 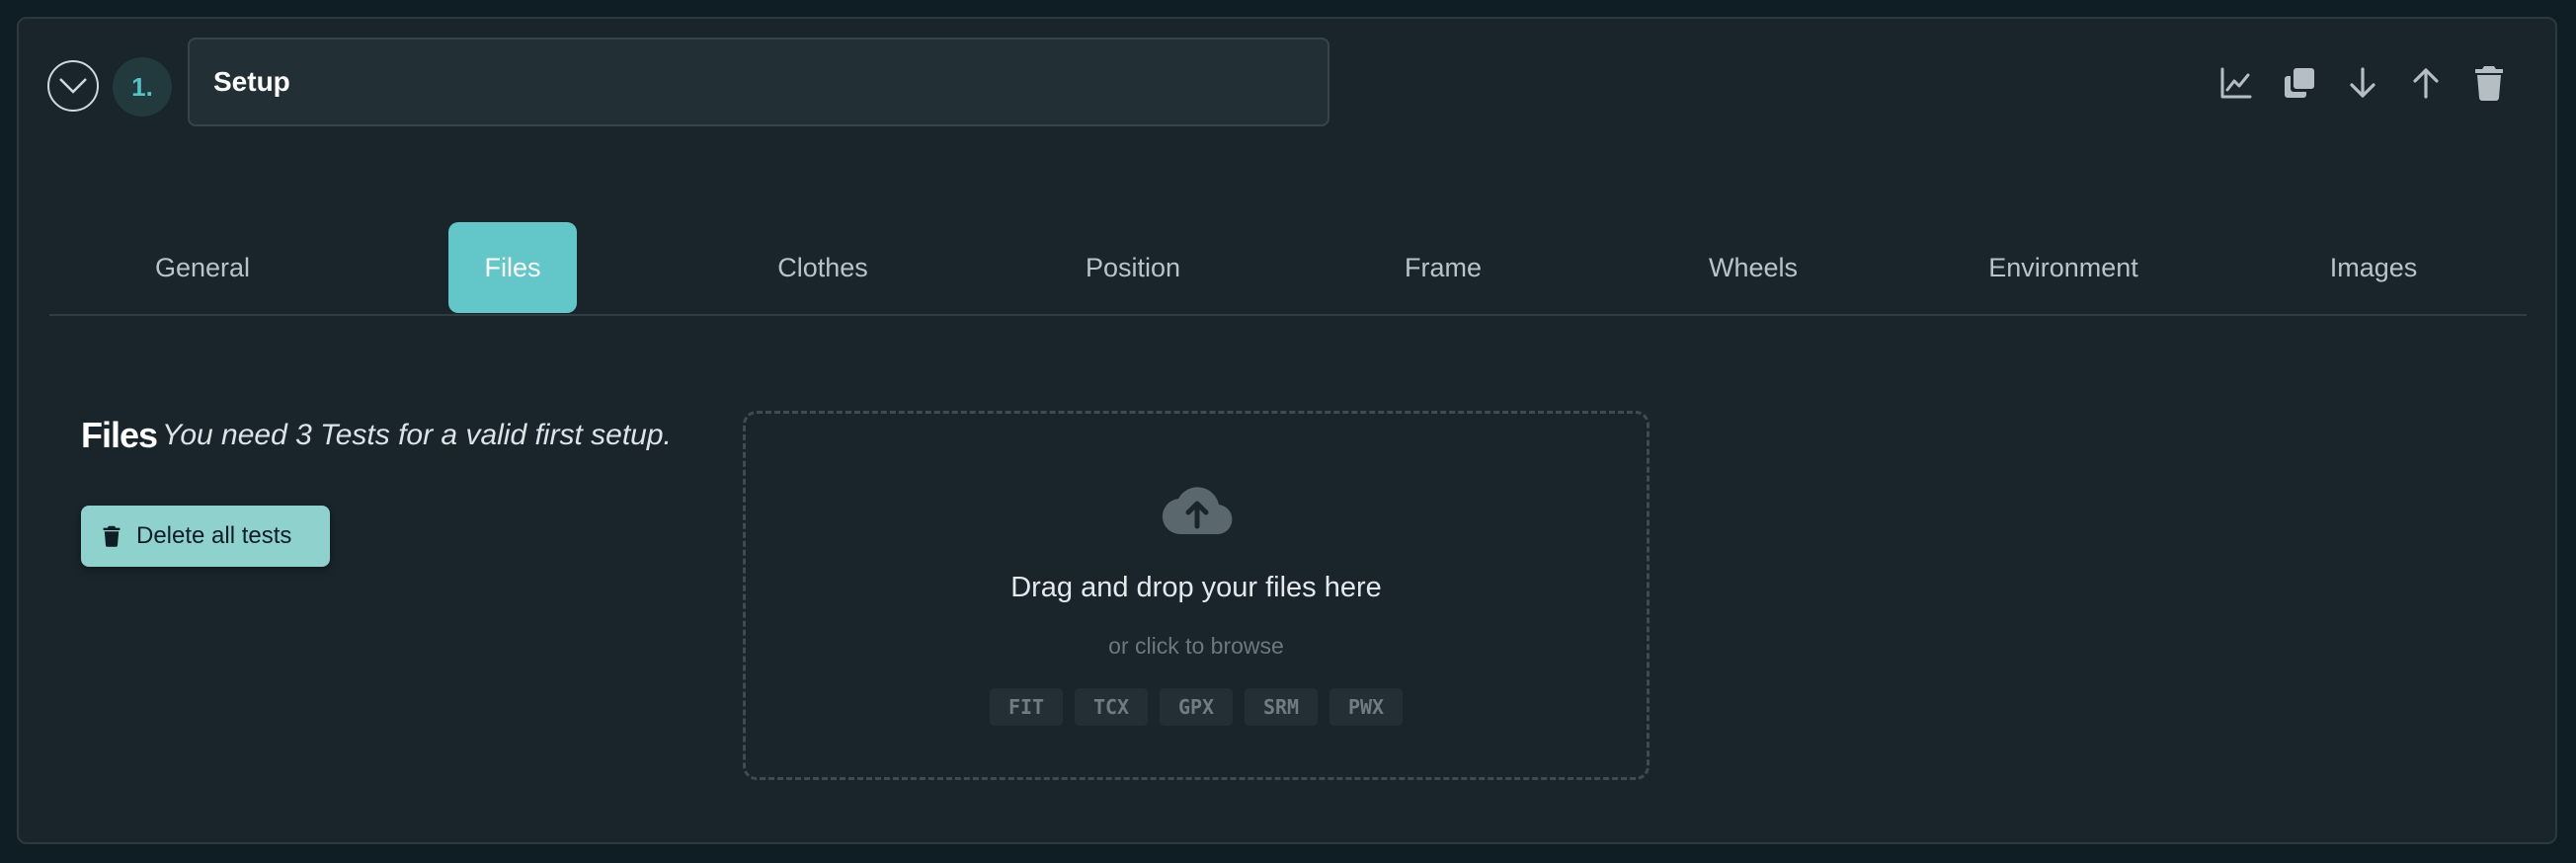 I want to click on format-badge-tcx: TCX, so click(x=1111, y=707).